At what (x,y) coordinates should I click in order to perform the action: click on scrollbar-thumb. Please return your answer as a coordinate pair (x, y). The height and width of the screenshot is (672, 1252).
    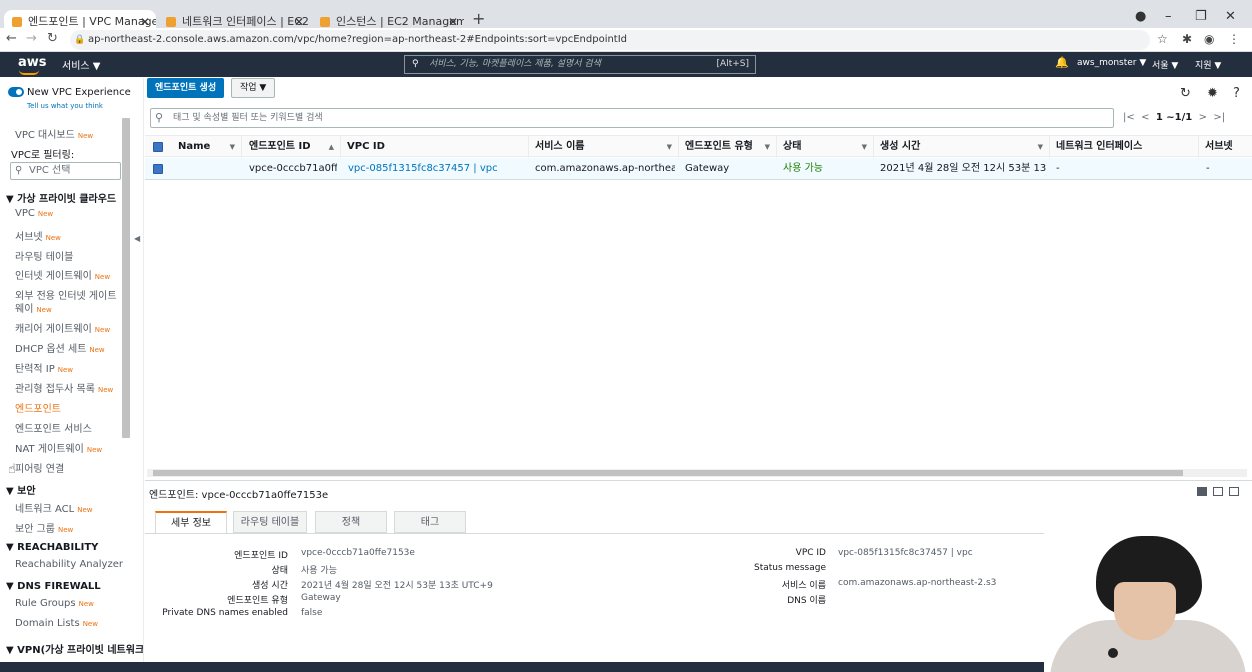
    Looking at the image, I should click on (668, 473).